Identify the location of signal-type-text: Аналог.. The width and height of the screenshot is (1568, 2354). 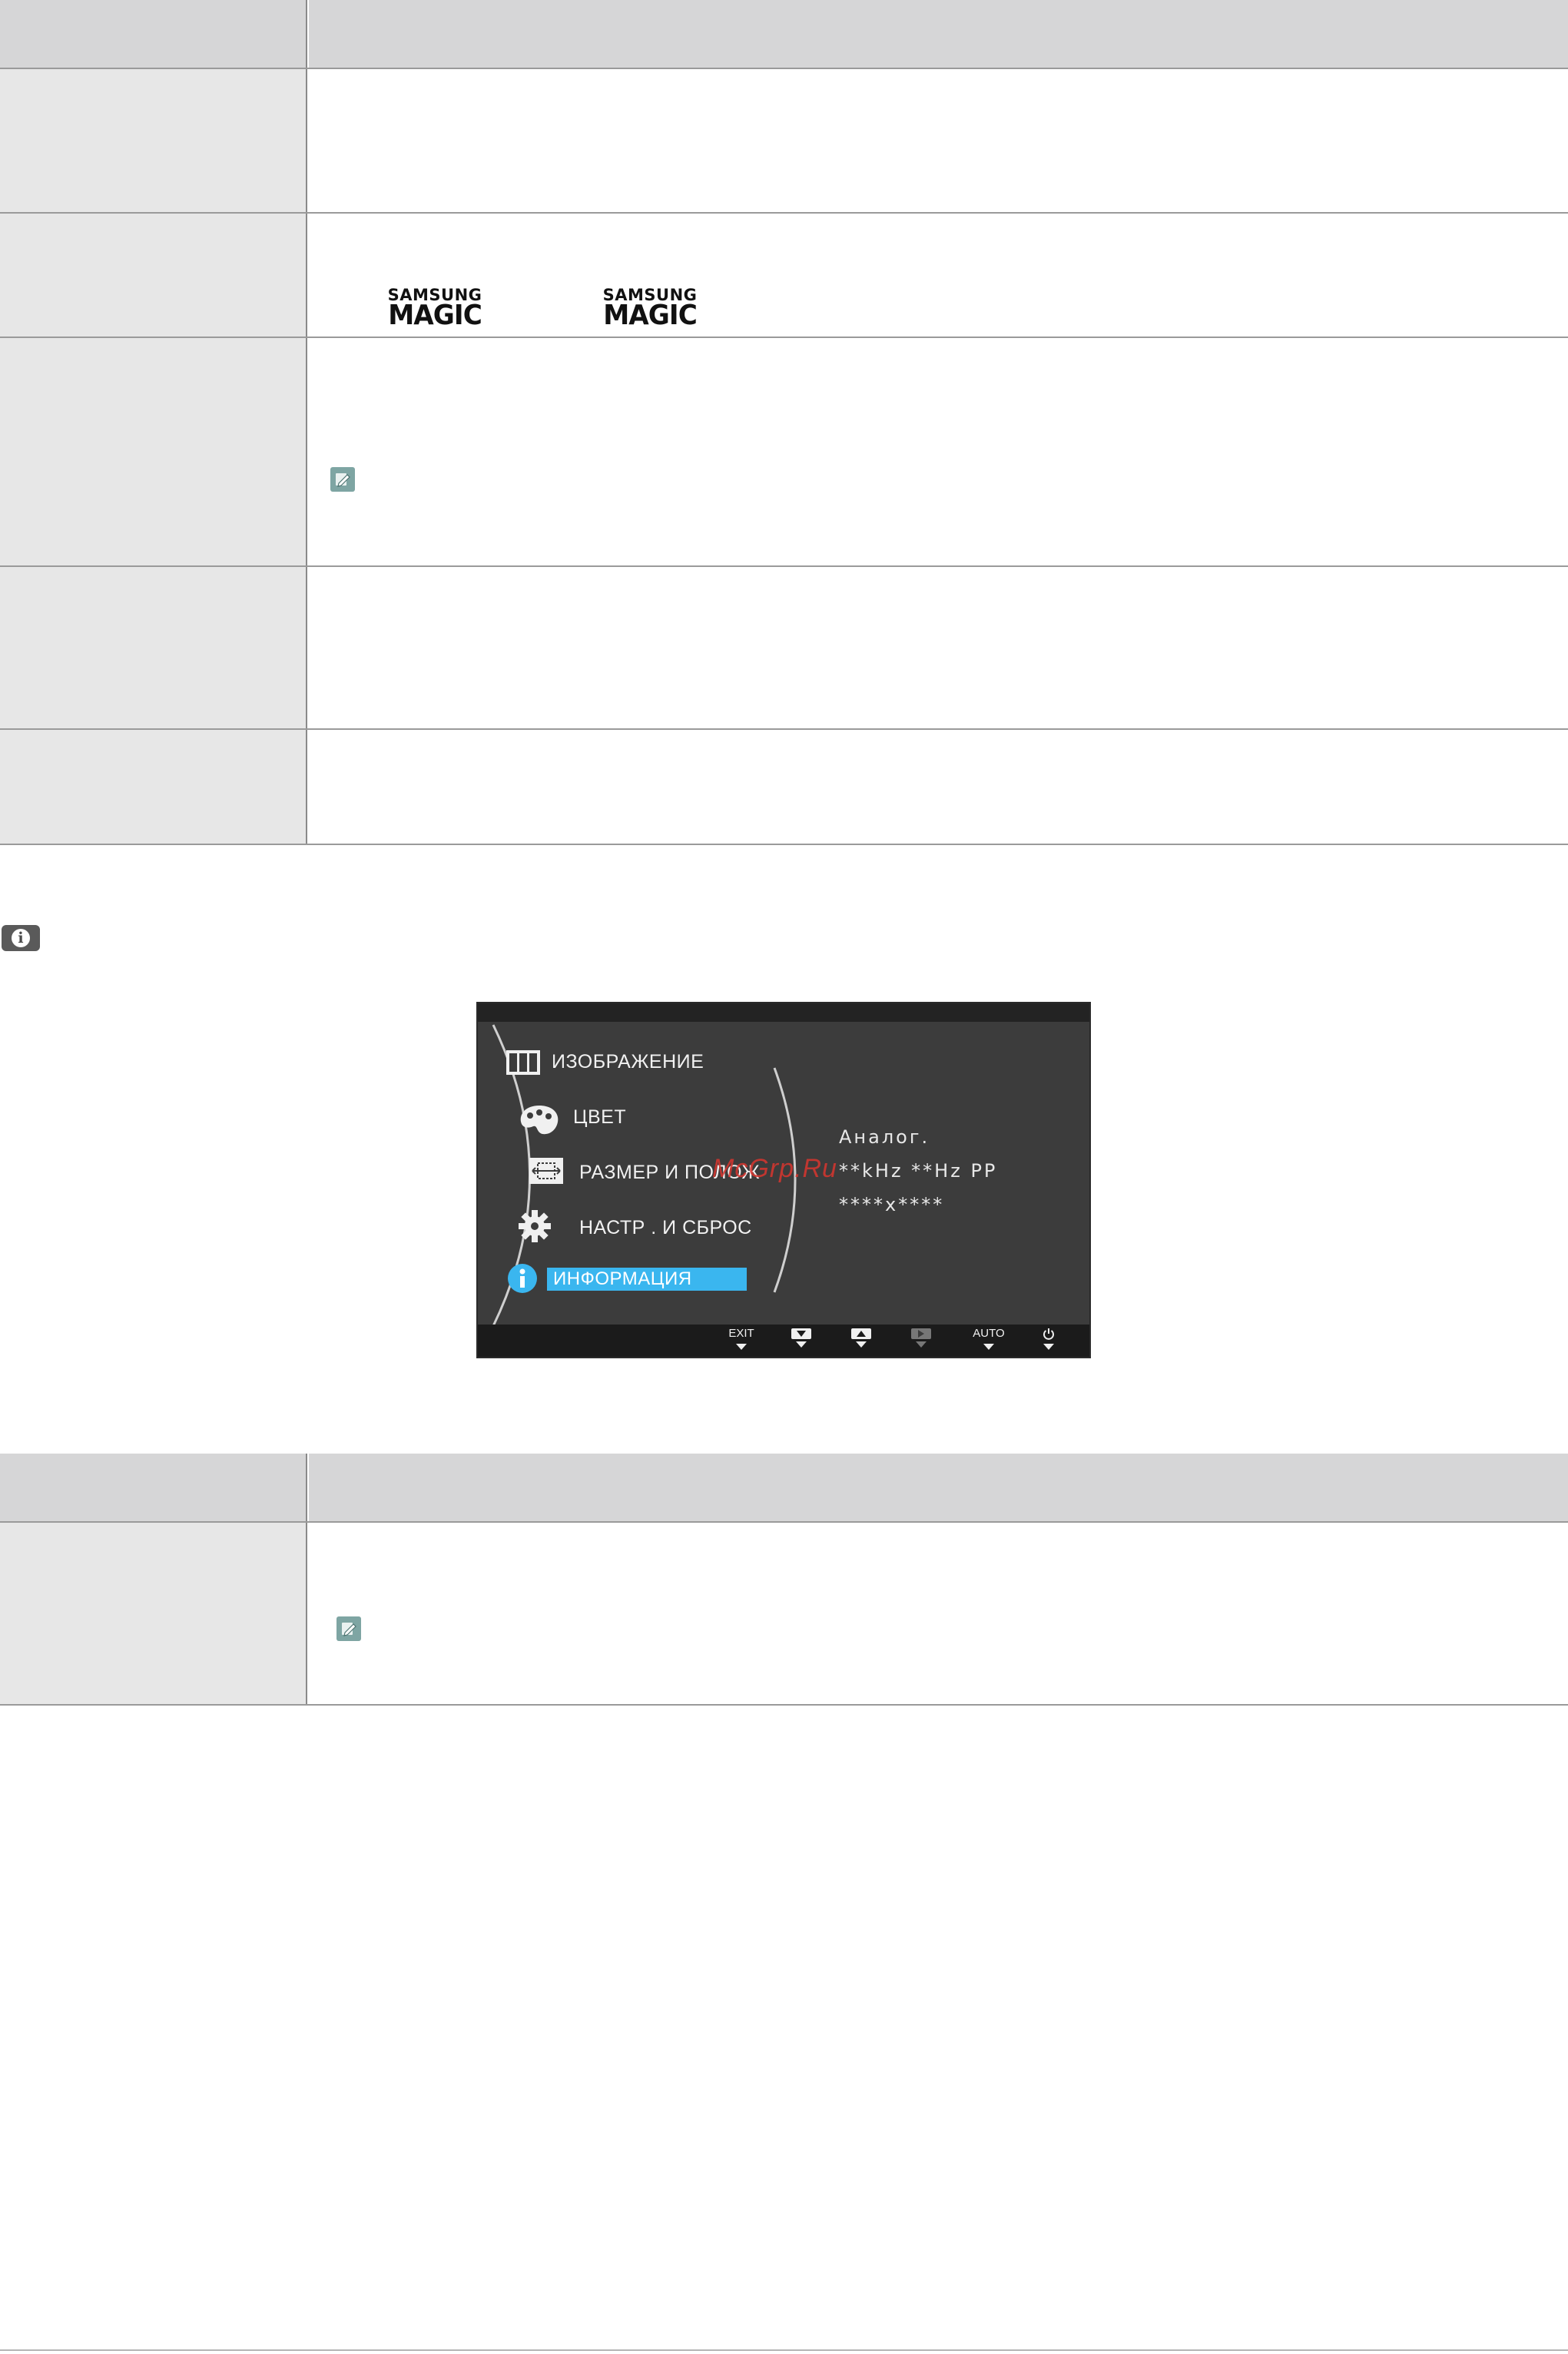
(885, 1137).